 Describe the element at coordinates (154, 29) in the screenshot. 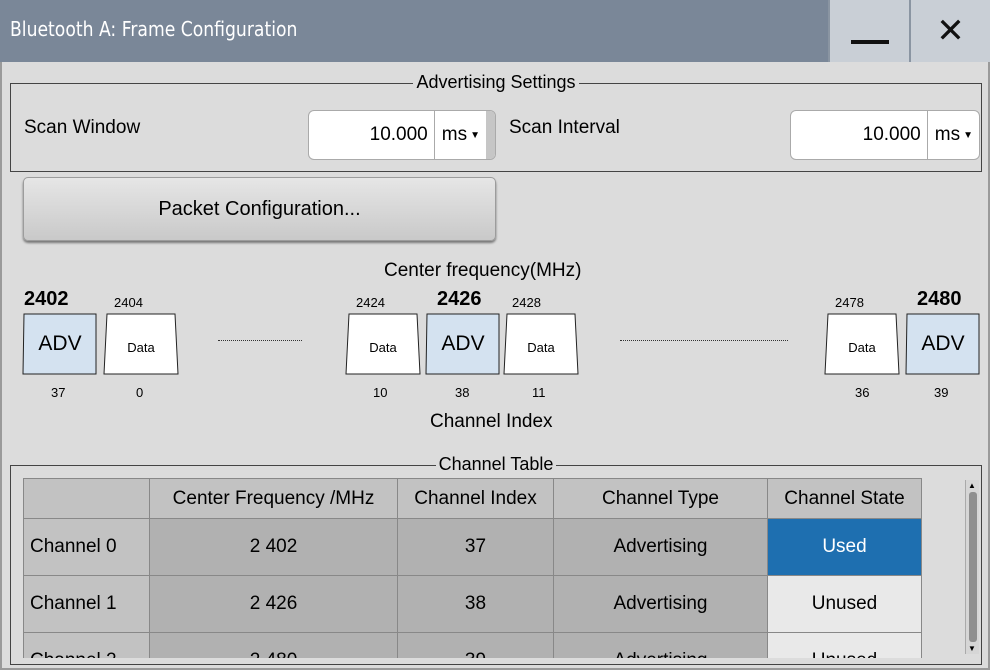

I see `window-title: Bluetooth A: Frame Configuration` at that location.